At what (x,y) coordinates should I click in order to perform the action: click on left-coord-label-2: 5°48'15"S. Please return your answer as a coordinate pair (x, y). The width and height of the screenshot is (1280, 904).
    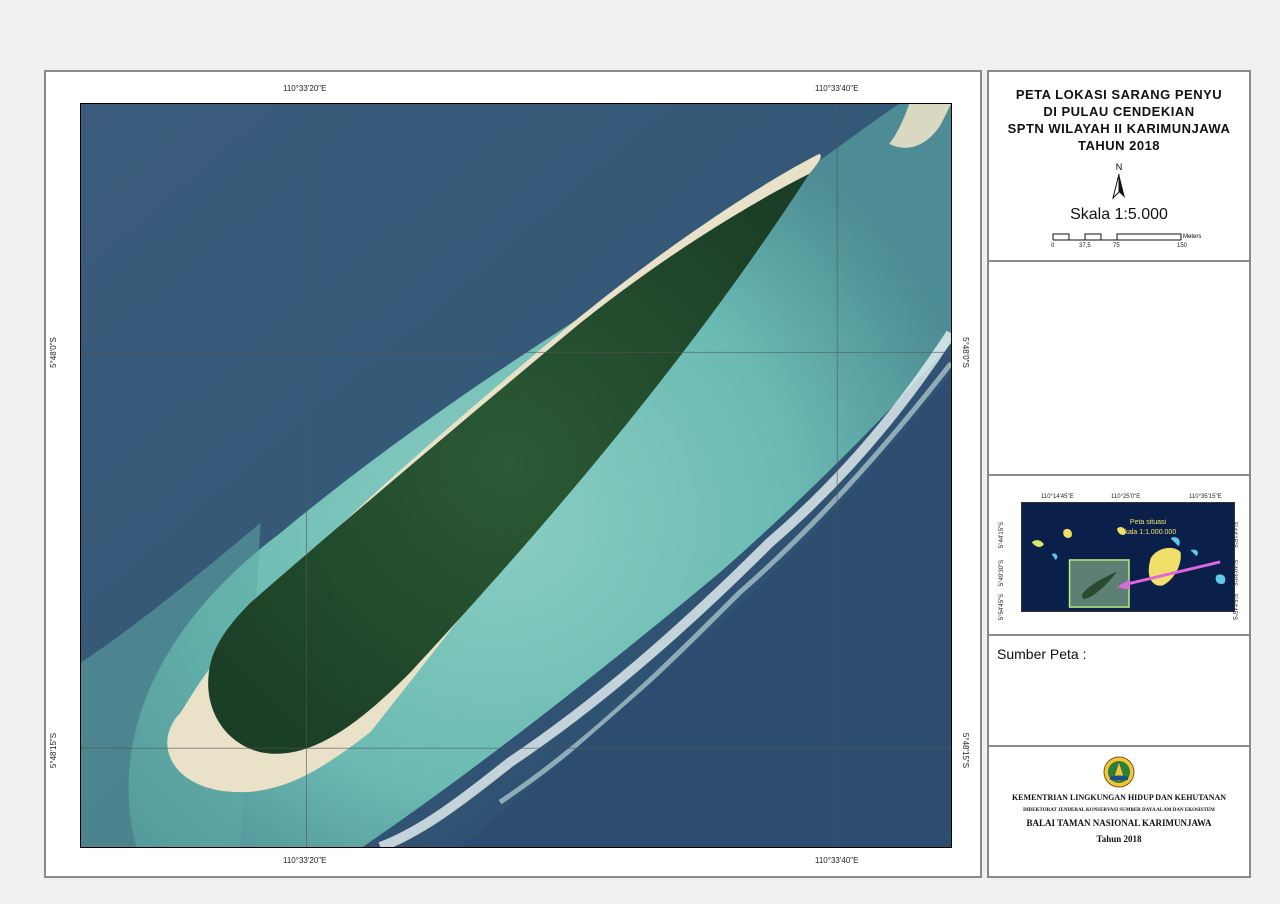
    Looking at the image, I should click on (54, 750).